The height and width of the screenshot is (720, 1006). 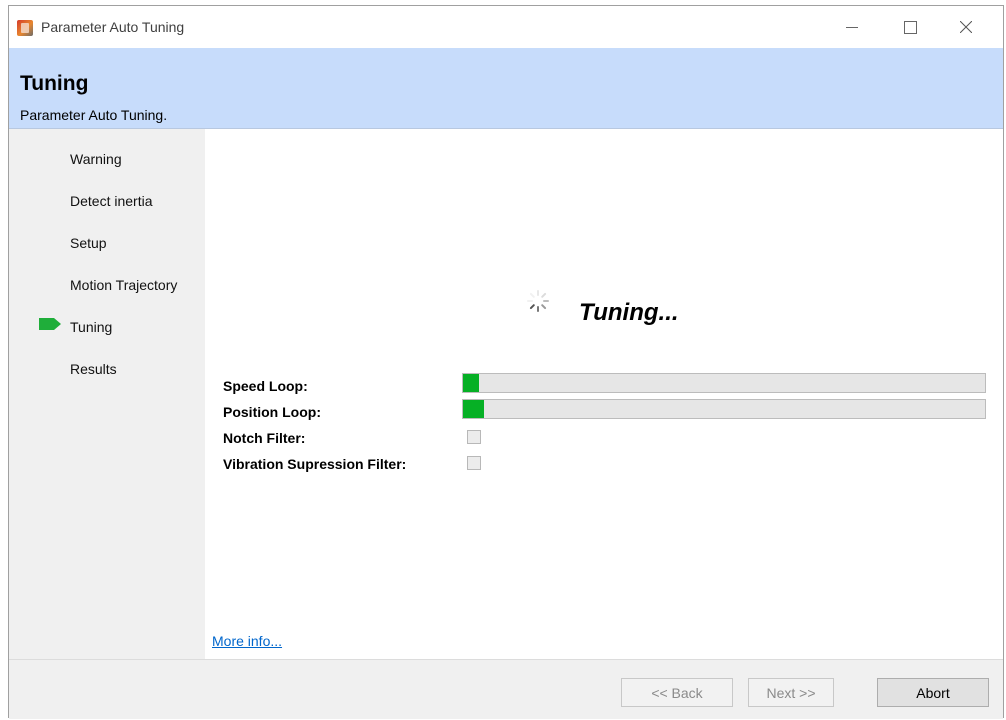 What do you see at coordinates (113, 27) in the screenshot?
I see `window-title: Parameter Auto Tuning` at bounding box center [113, 27].